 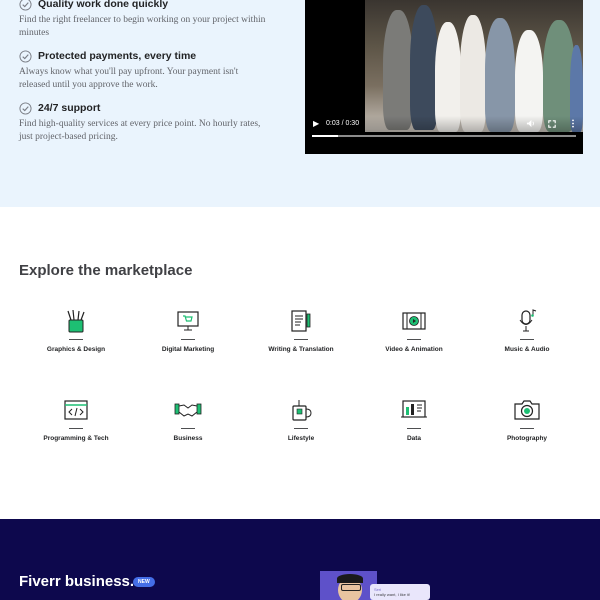 I want to click on video-progress-fill, so click(x=325, y=136).